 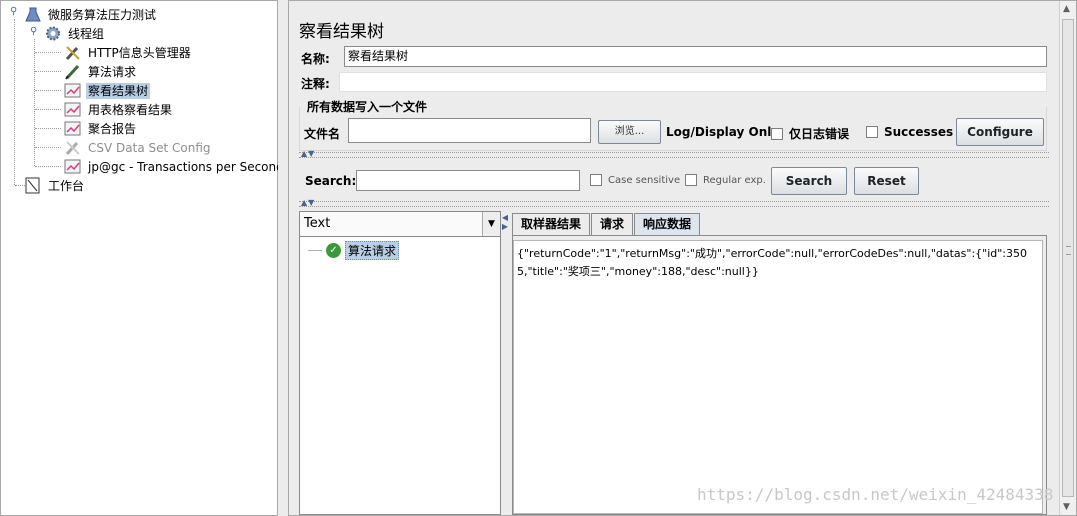 I want to click on sample-result-row: ✓ 算法请求, so click(x=354, y=250).